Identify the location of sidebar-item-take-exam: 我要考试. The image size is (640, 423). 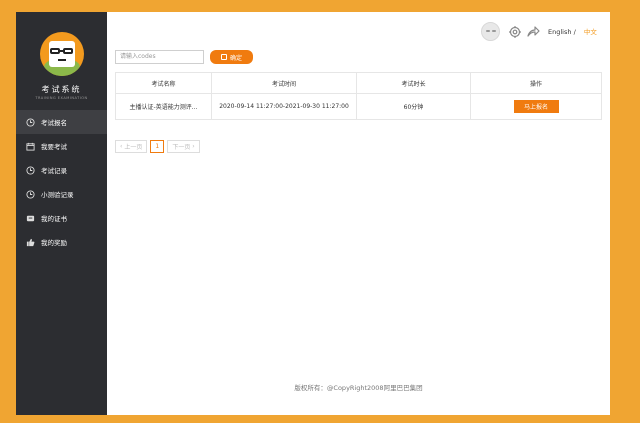
(61, 146).